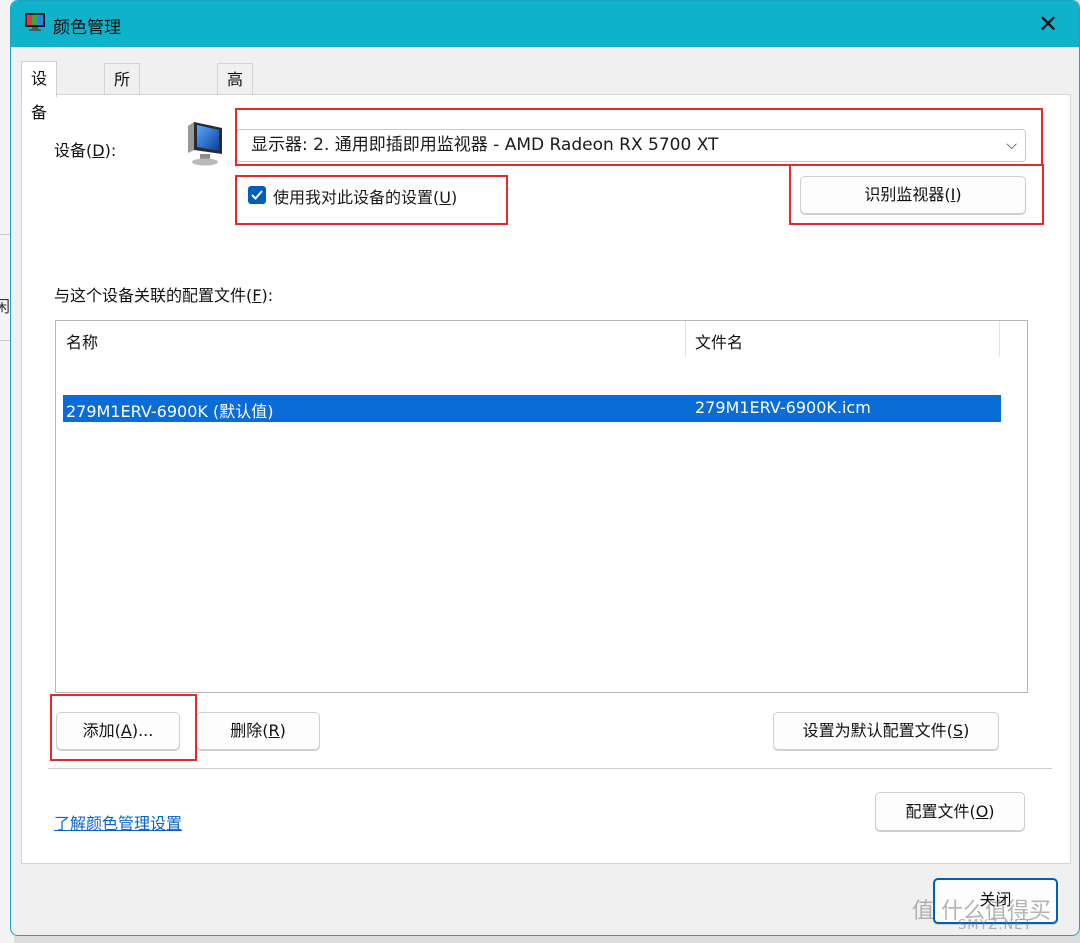  What do you see at coordinates (719, 341) in the screenshot?
I see `column-header-filename: 文件名` at bounding box center [719, 341].